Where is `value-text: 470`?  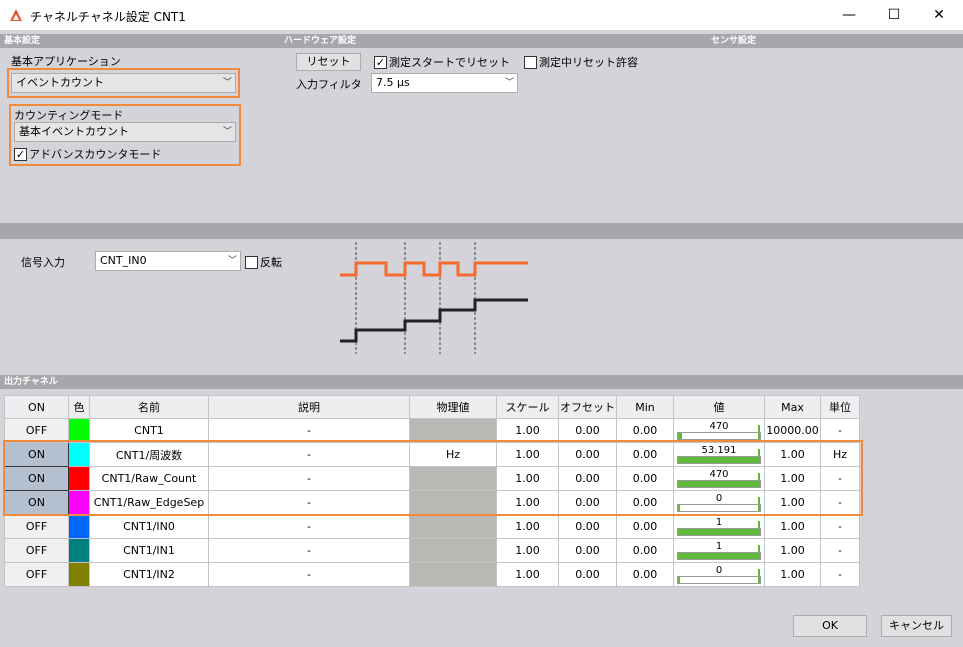
value-text: 470 is located at coordinates (719, 426).